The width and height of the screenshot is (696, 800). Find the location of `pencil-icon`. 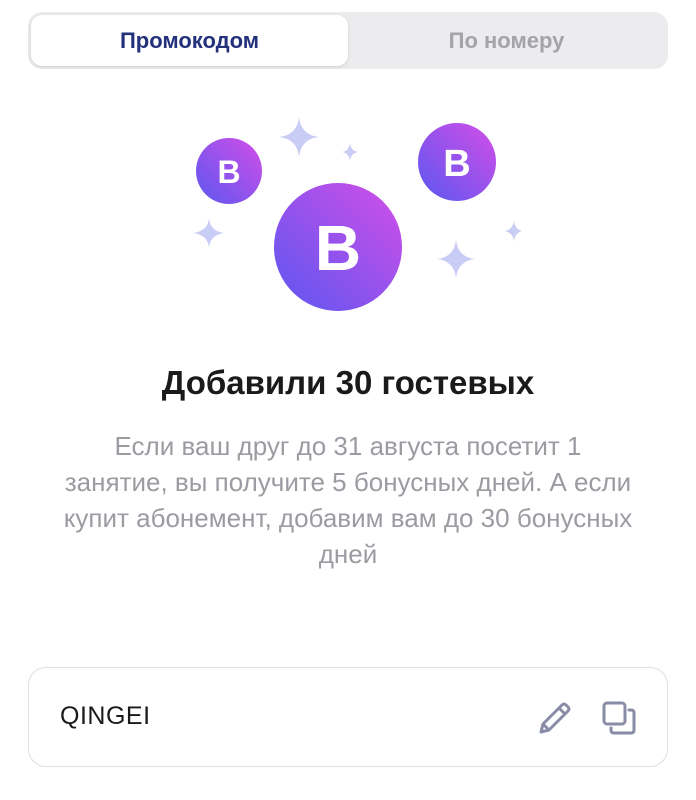

pencil-icon is located at coordinates (555, 718).